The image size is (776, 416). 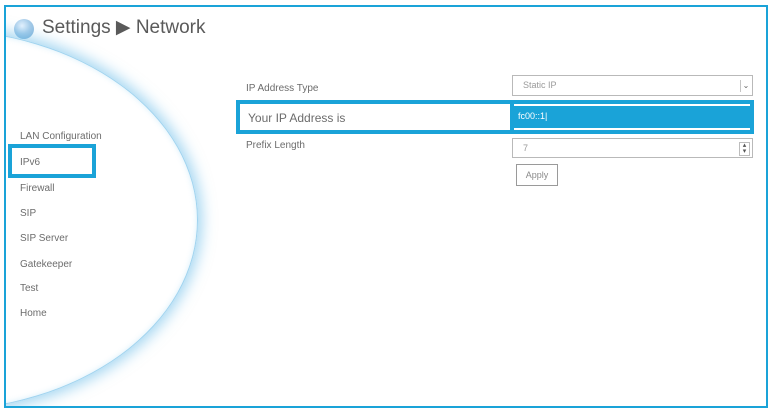 I want to click on sidebar-item-lan-configuration: LAN Configuration, so click(x=61, y=136).